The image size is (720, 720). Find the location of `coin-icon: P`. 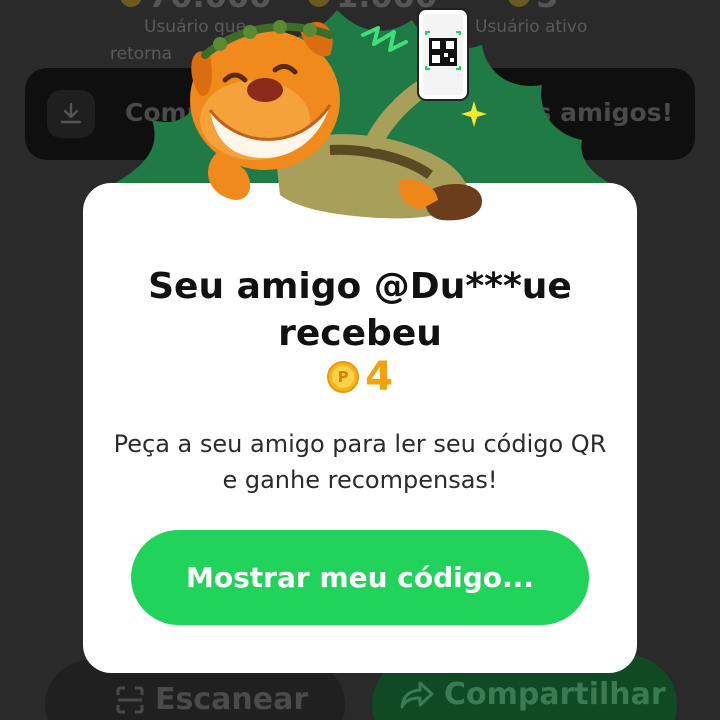

coin-icon: P is located at coordinates (343, 377).